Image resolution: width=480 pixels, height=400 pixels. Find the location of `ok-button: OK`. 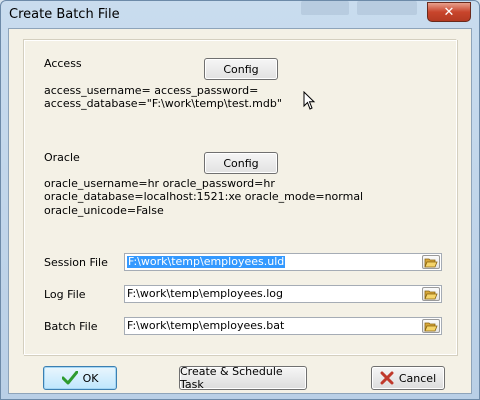

ok-button: OK is located at coordinates (80, 378).